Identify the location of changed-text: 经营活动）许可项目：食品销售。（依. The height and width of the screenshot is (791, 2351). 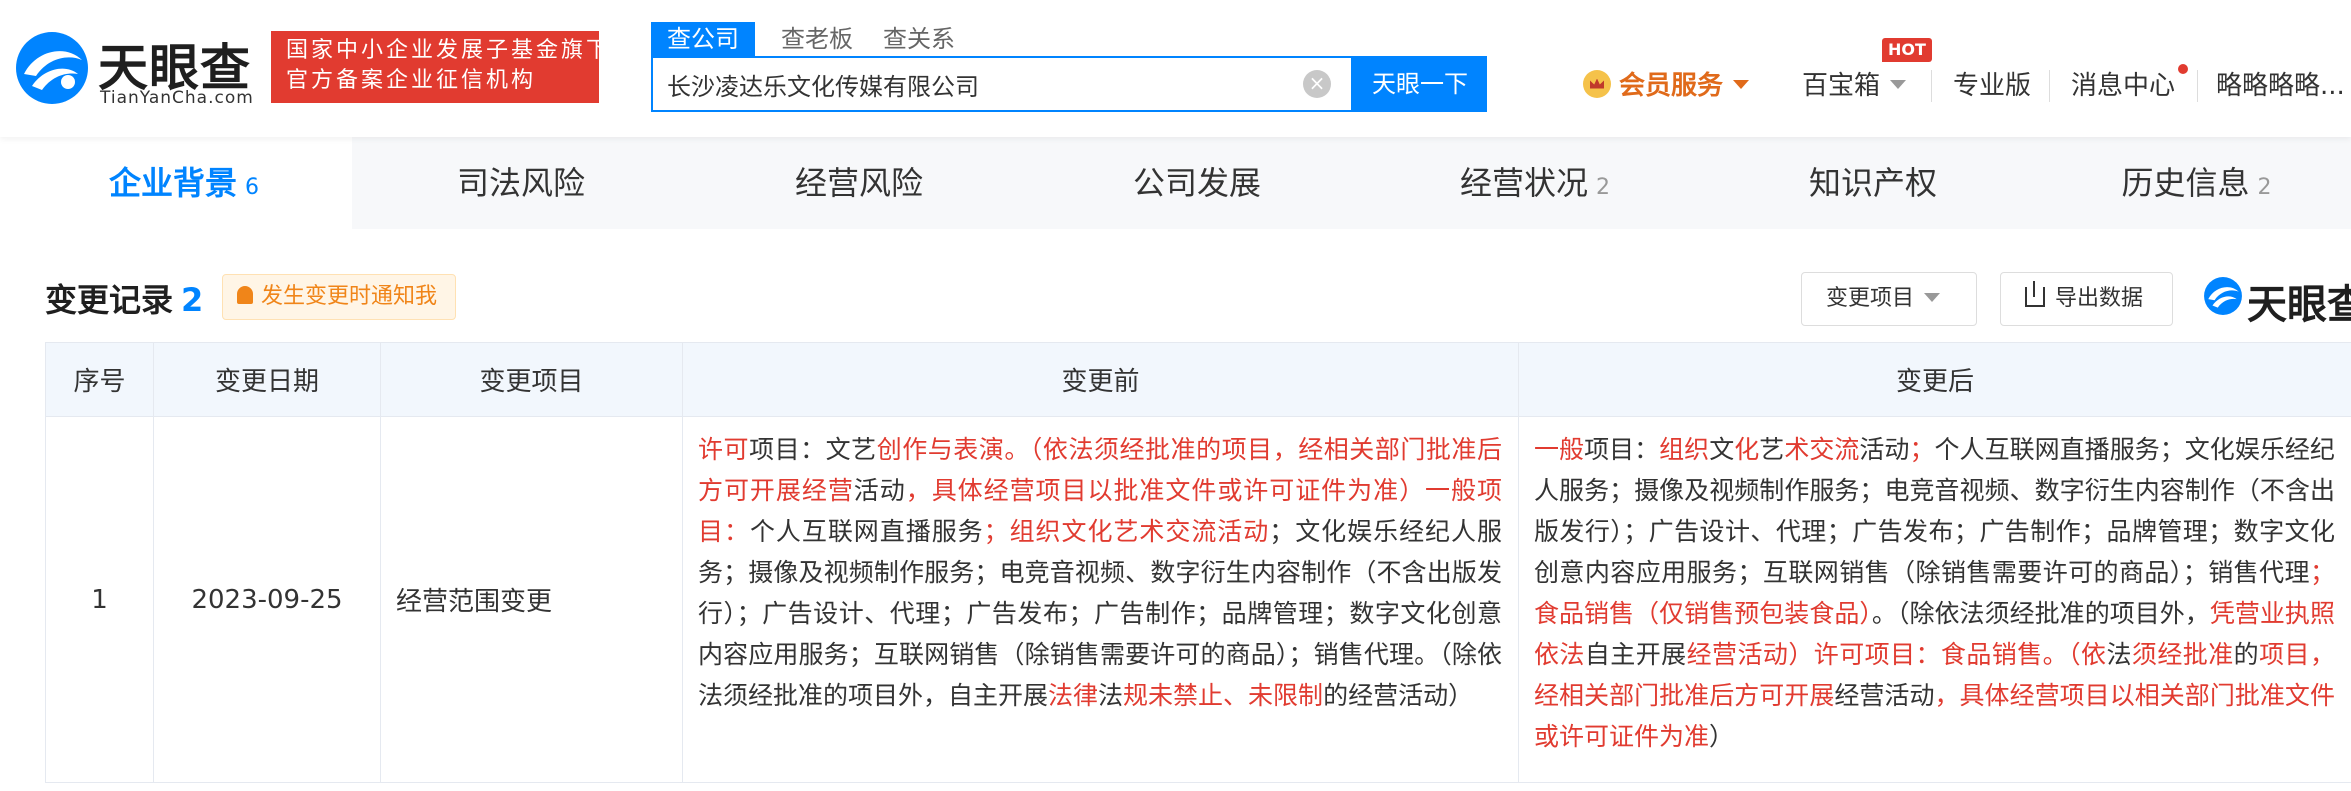
(1896, 654).